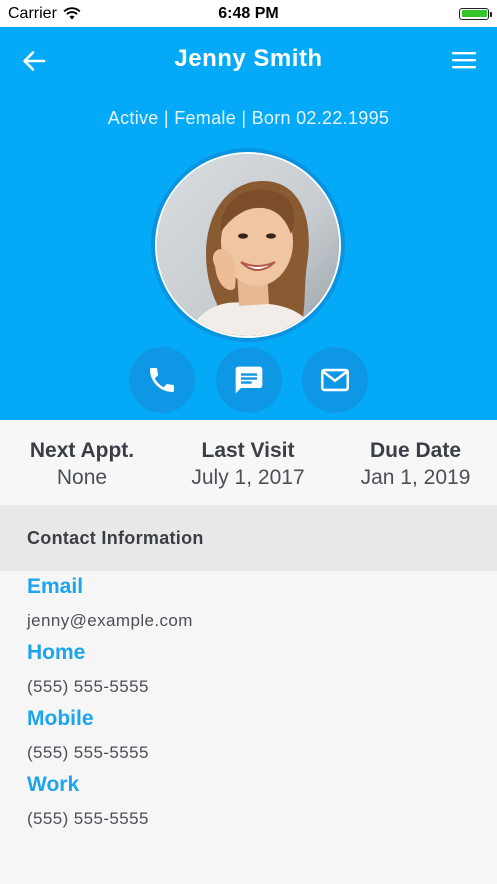 The height and width of the screenshot is (884, 497). Describe the element at coordinates (53, 784) in the screenshot. I see `contact-label: Work` at that location.